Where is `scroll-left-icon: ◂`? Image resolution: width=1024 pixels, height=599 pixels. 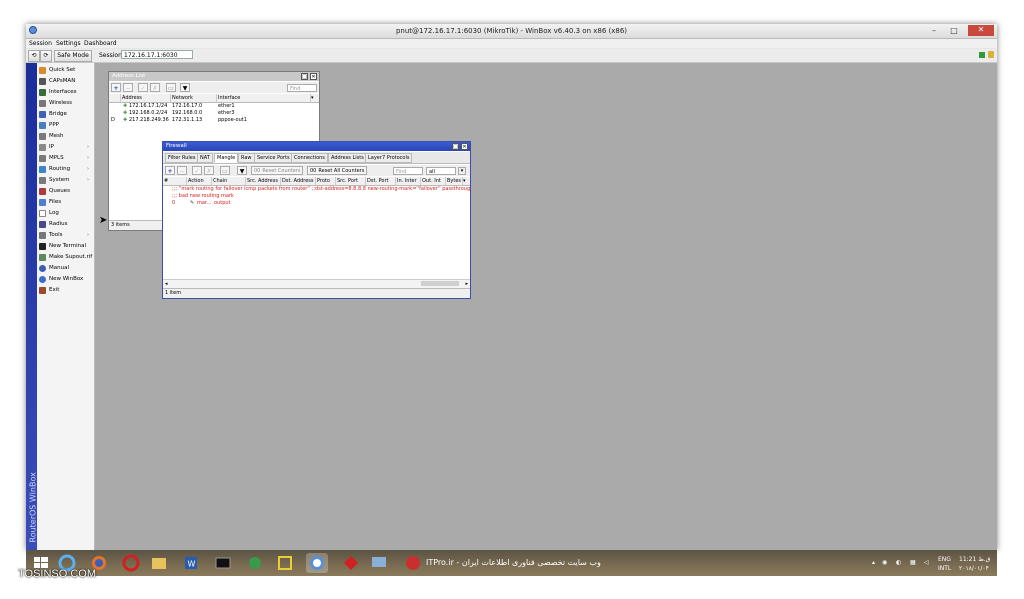
scroll-left-icon: ◂ is located at coordinates (166, 284).